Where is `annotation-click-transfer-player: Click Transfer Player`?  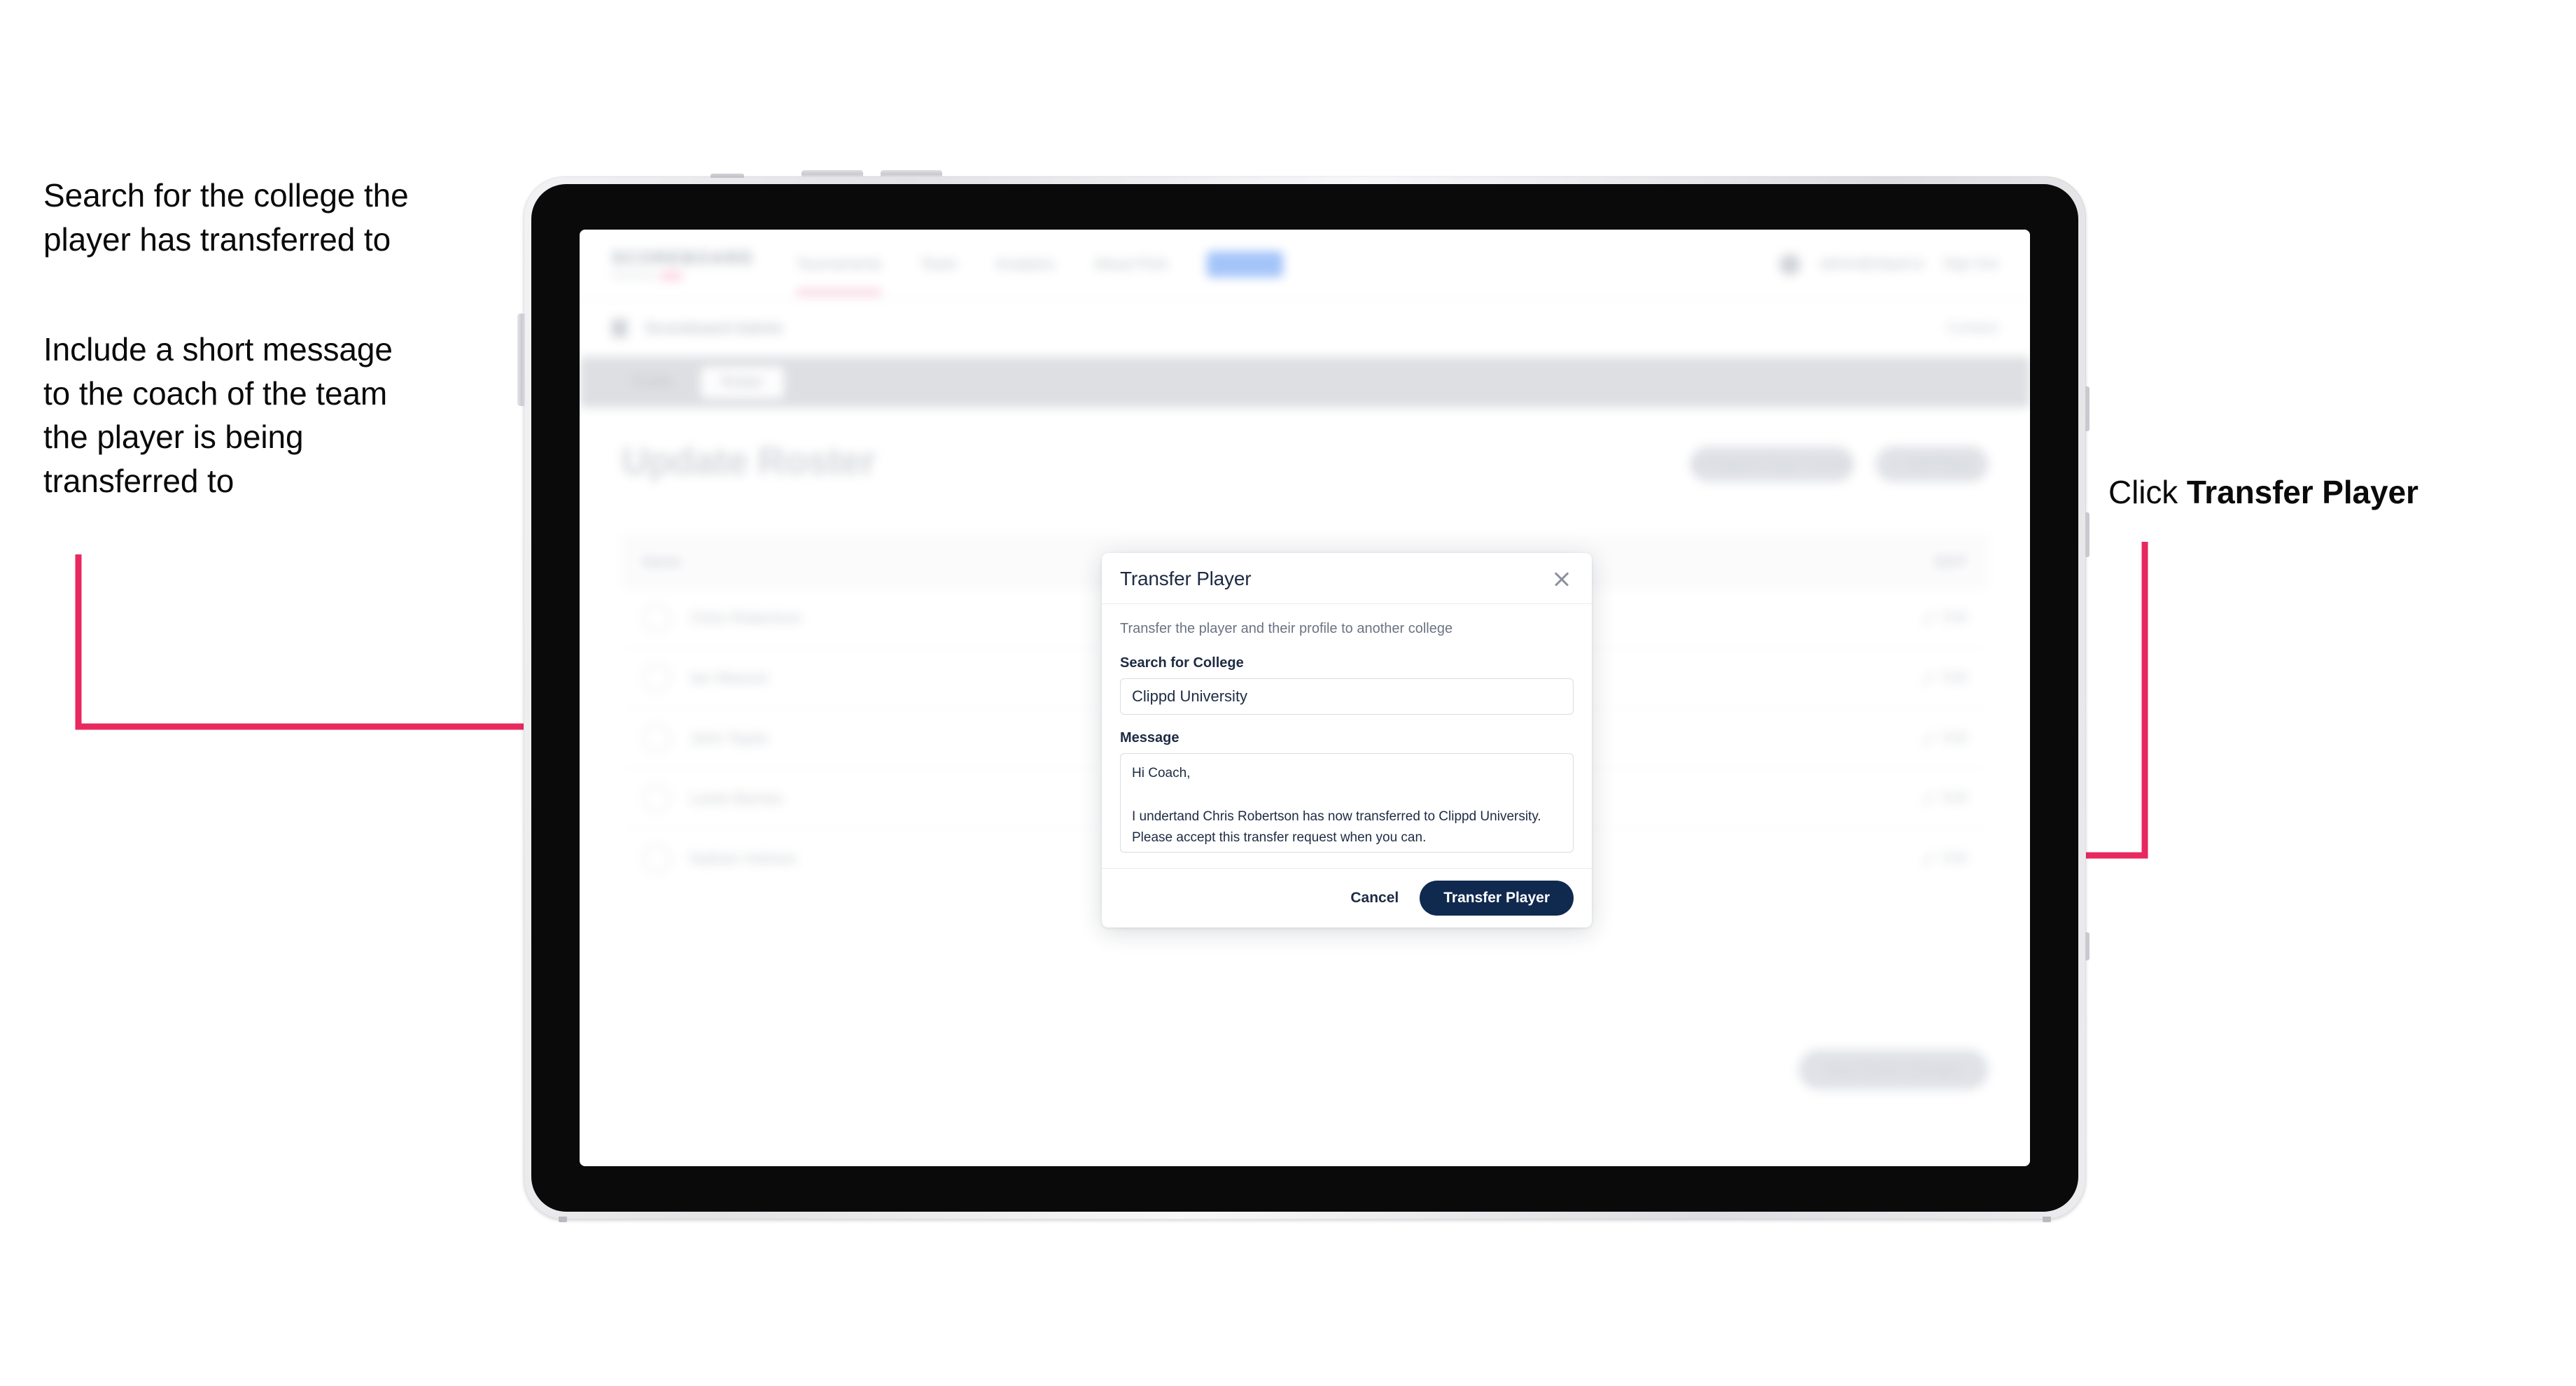
annotation-click-transfer-player: Click Transfer Player is located at coordinates (2332, 492).